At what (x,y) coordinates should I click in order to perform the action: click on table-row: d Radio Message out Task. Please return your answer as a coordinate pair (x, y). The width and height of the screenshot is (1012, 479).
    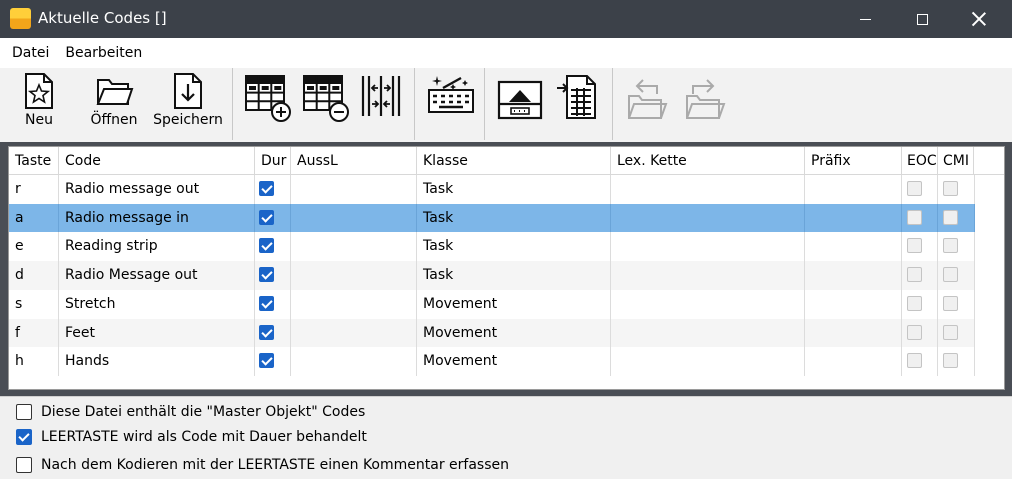
    Looking at the image, I should click on (492, 276).